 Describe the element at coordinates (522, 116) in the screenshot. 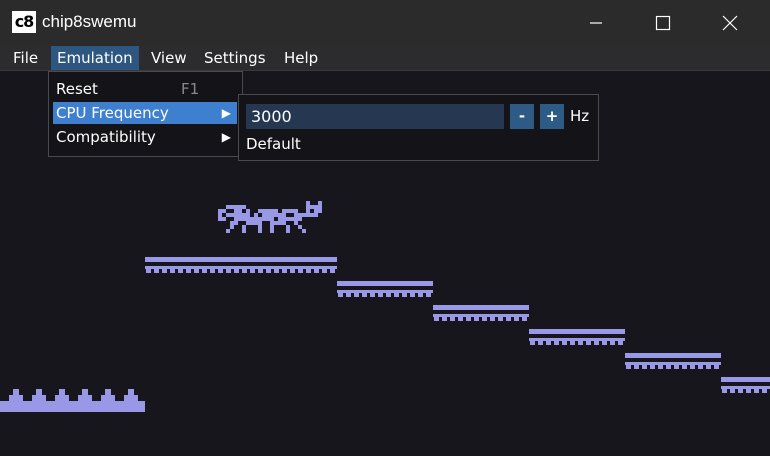

I see `decrement-button: -` at that location.